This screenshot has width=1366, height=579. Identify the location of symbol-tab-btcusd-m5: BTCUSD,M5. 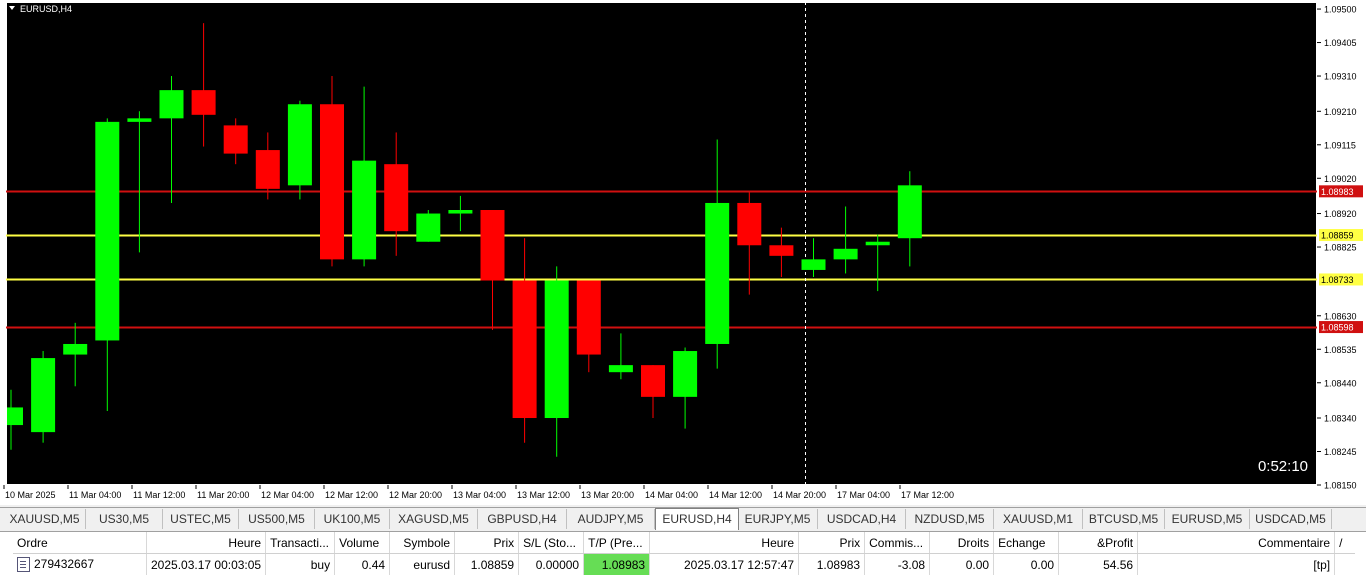
(1124, 519).